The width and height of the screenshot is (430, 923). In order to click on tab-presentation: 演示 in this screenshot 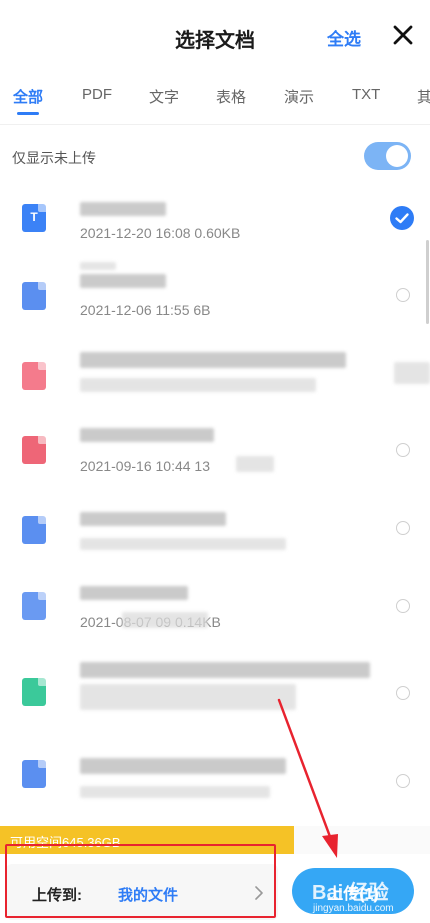, I will do `click(299, 96)`.